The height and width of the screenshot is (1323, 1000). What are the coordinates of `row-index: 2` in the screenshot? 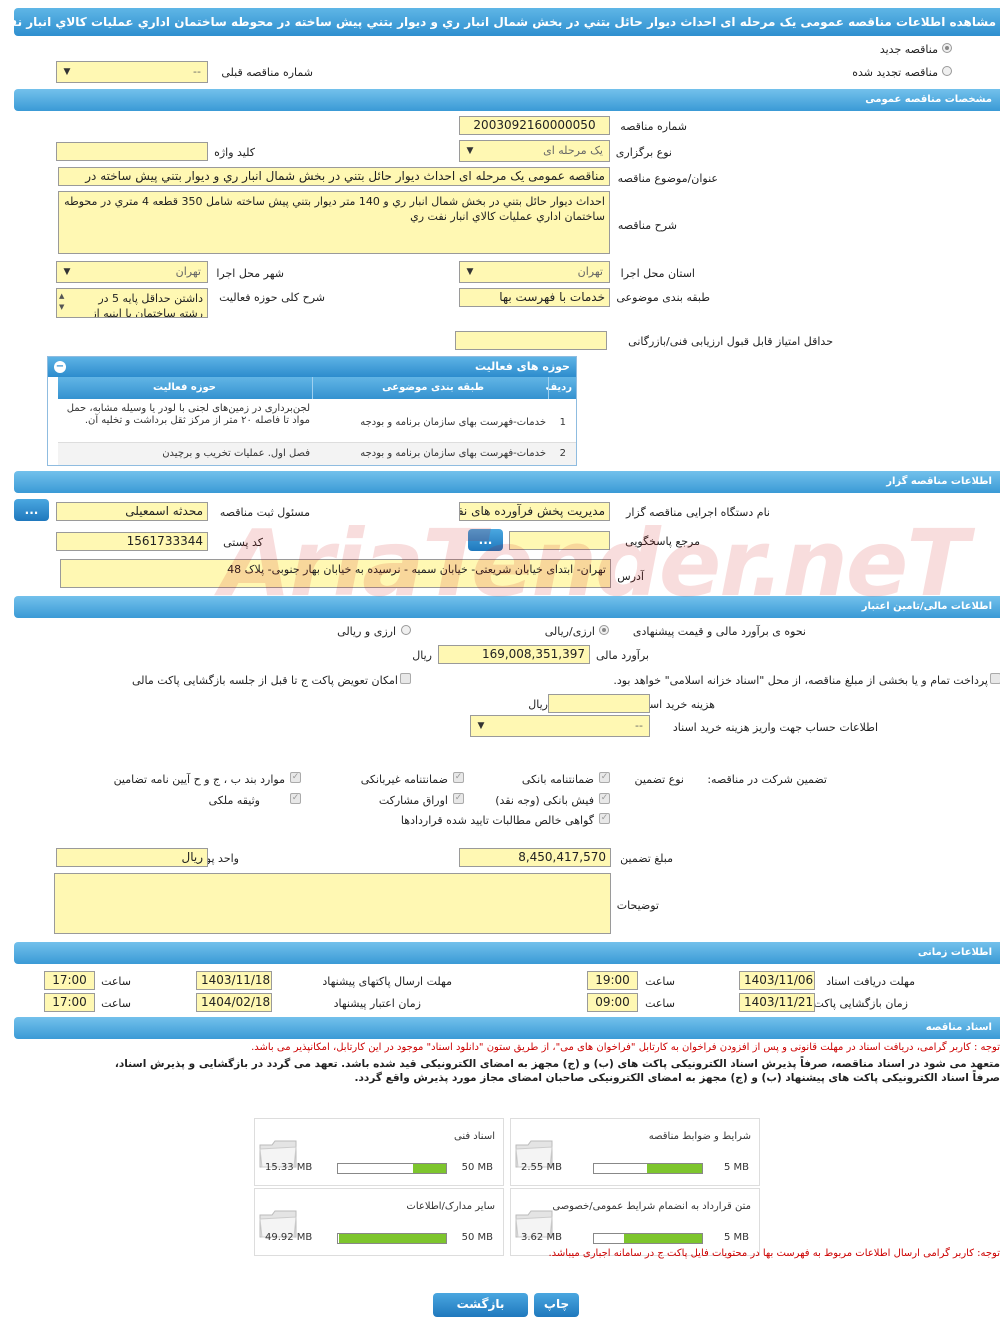 It's located at (562, 453).